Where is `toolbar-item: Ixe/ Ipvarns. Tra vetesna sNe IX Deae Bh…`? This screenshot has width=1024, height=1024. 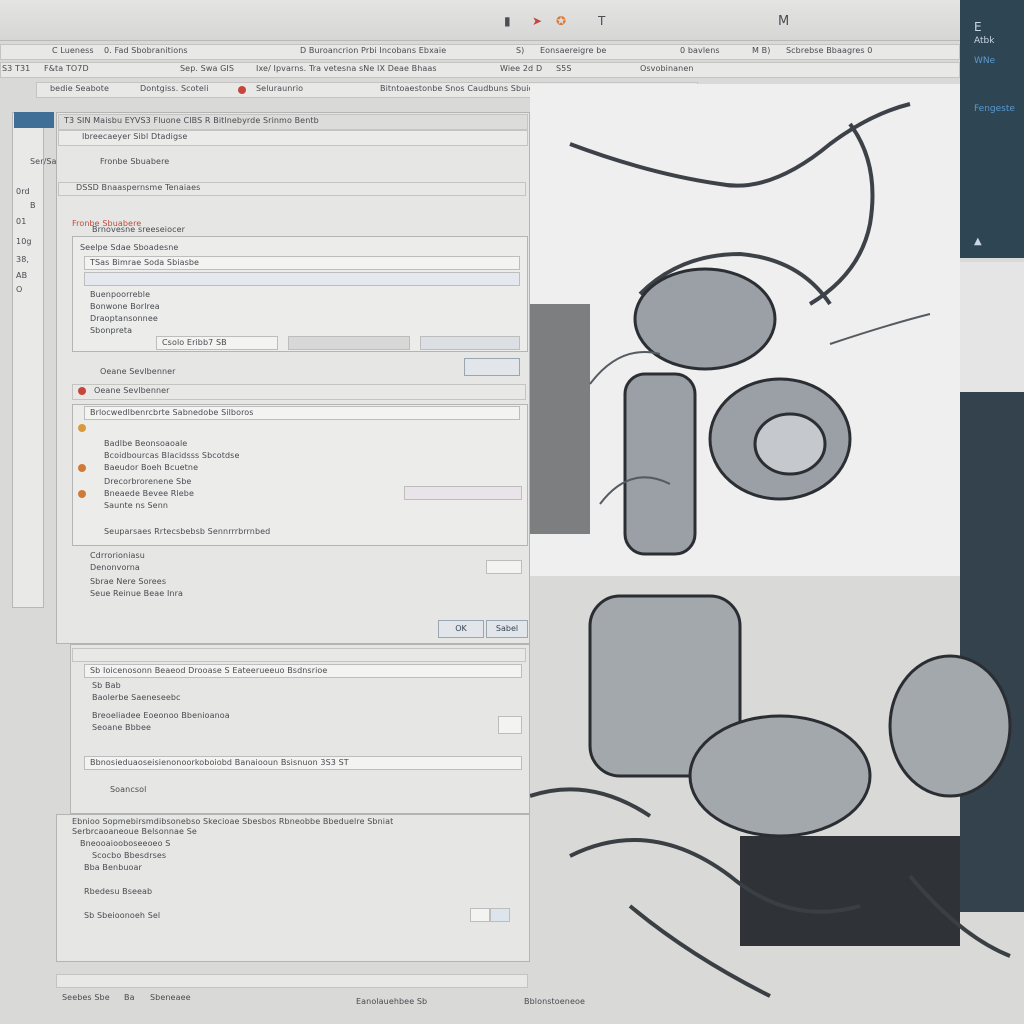 toolbar-item: Ixe/ Ipvarns. Tra vetesna sNe IX Deae Bh… is located at coordinates (346, 69).